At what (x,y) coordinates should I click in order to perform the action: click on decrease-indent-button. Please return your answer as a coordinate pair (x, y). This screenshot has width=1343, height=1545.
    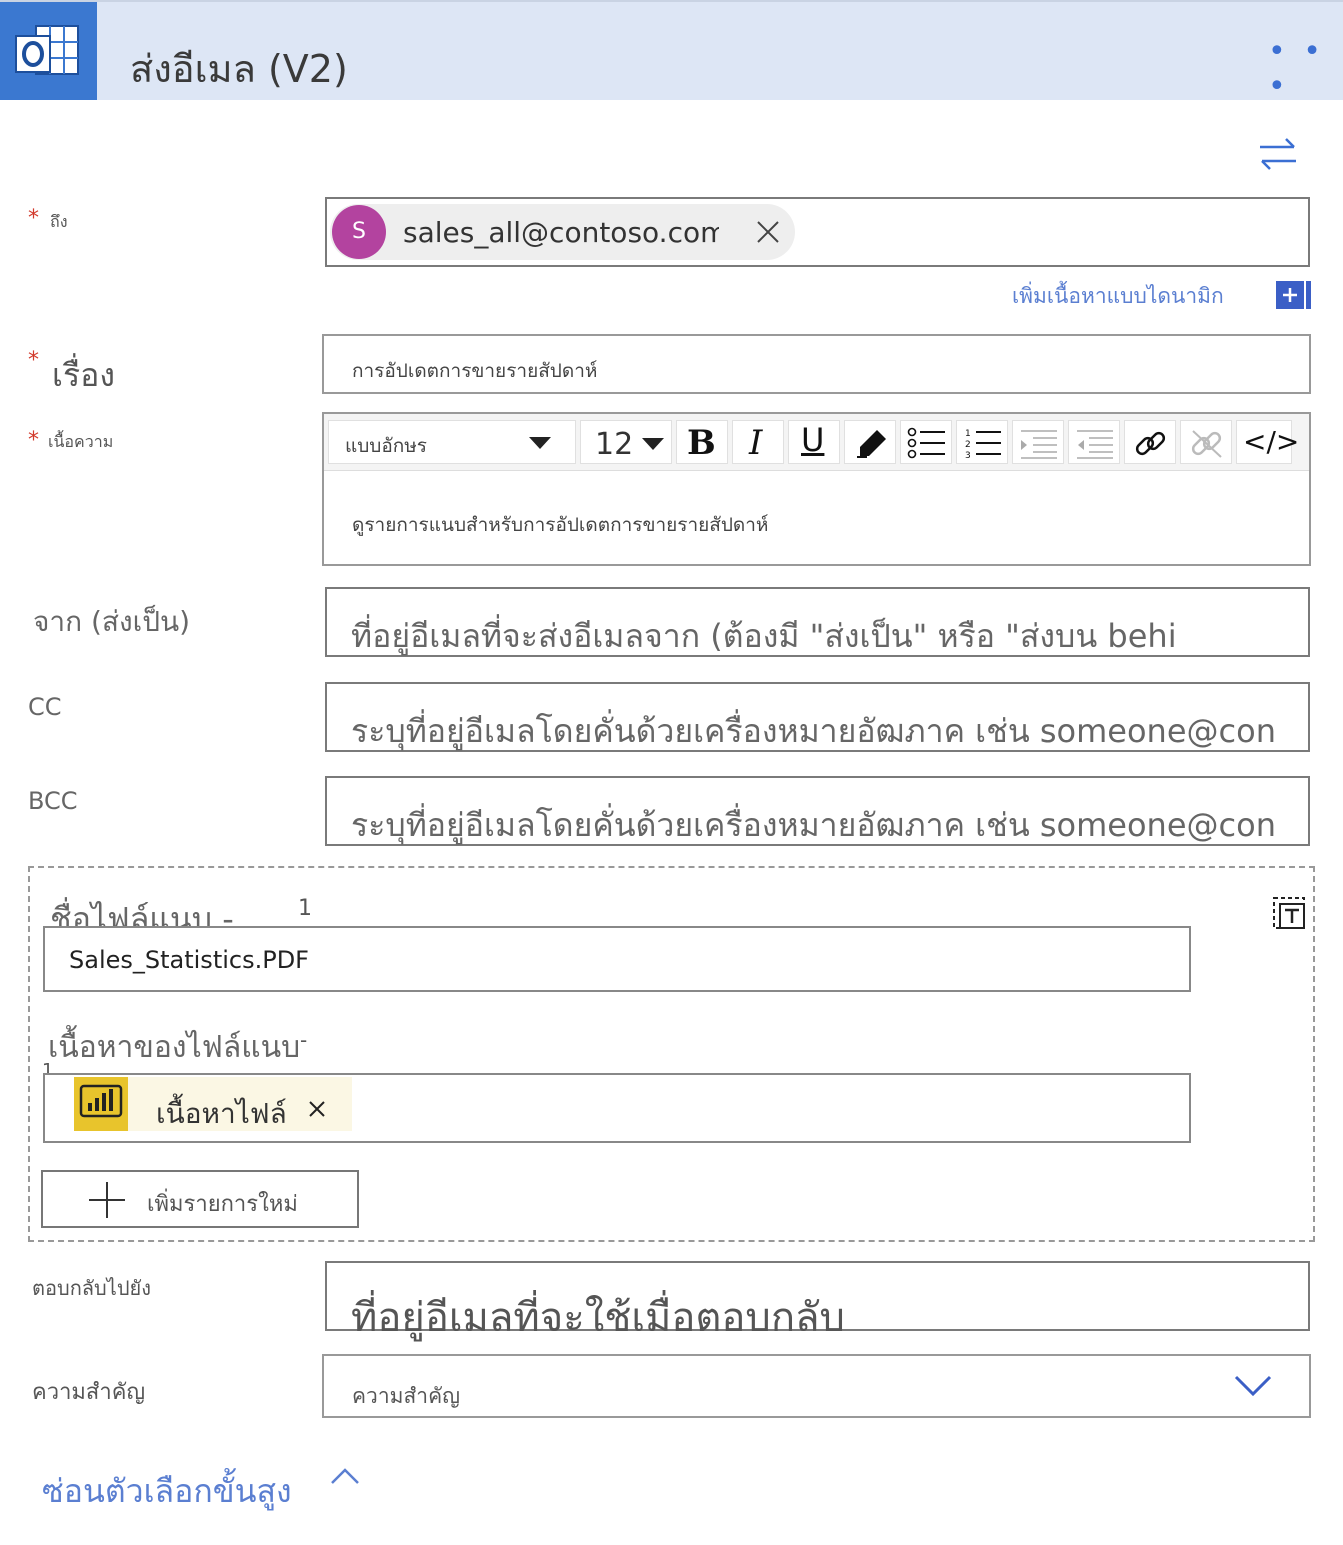
    Looking at the image, I should click on (1094, 442).